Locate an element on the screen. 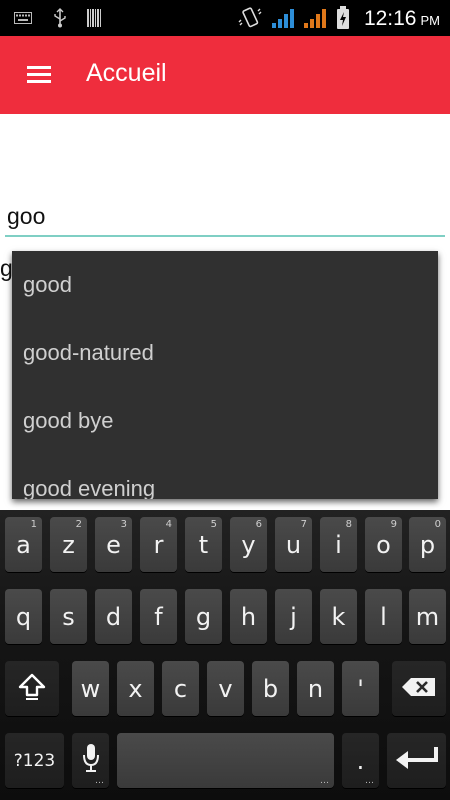 This screenshot has width=450, height=800. key-hint: 3 is located at coordinates (123, 524).